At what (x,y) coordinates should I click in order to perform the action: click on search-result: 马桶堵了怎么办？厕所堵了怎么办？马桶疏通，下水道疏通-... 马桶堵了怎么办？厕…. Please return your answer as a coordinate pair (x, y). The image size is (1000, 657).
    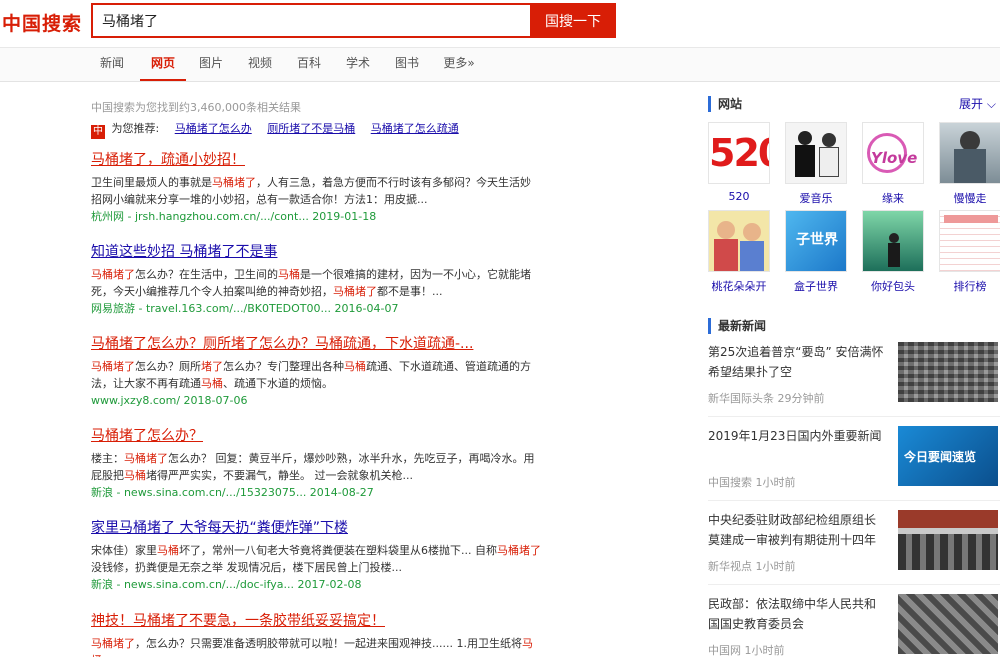
    Looking at the image, I should click on (316, 371).